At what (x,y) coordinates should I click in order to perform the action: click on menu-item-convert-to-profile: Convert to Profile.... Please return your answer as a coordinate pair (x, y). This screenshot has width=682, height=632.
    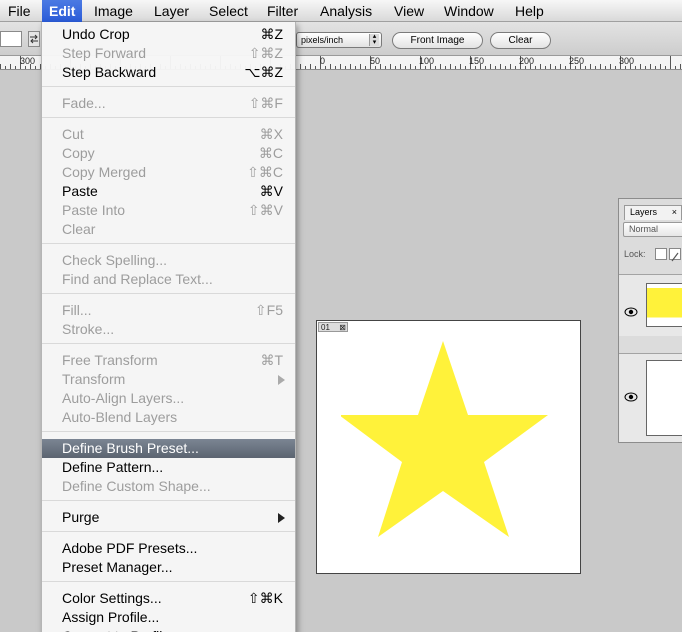
    Looking at the image, I should click on (168, 629).